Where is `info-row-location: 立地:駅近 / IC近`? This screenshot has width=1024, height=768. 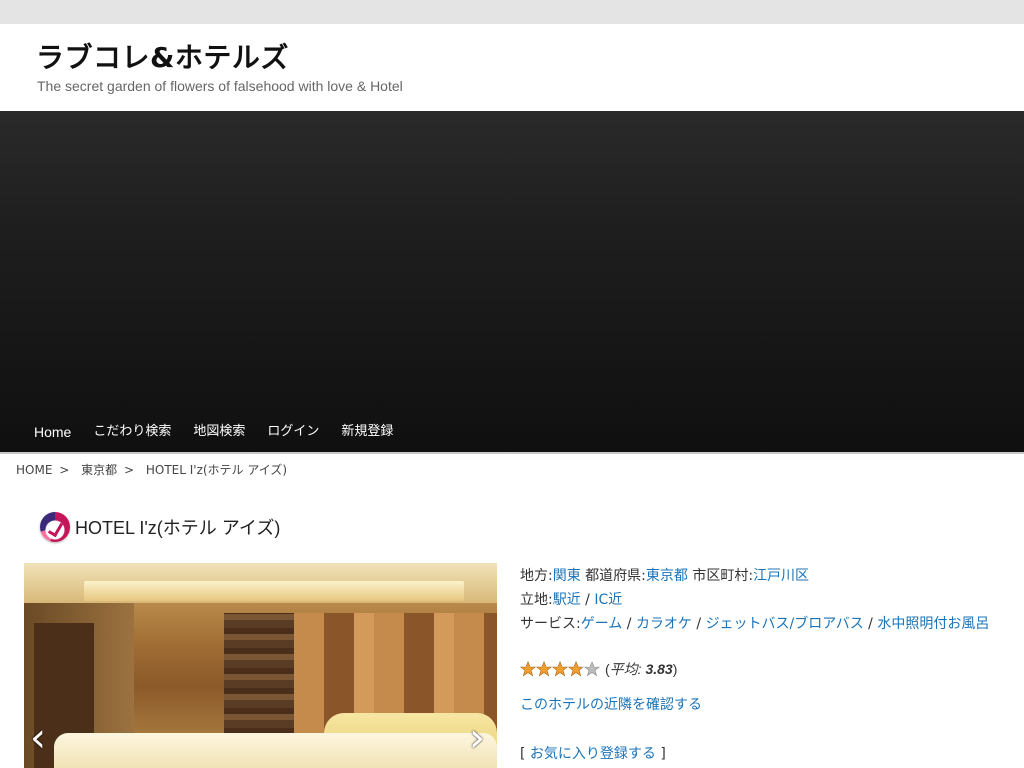
info-row-location: 立地:駅近 / IC近 is located at coordinates (754, 600).